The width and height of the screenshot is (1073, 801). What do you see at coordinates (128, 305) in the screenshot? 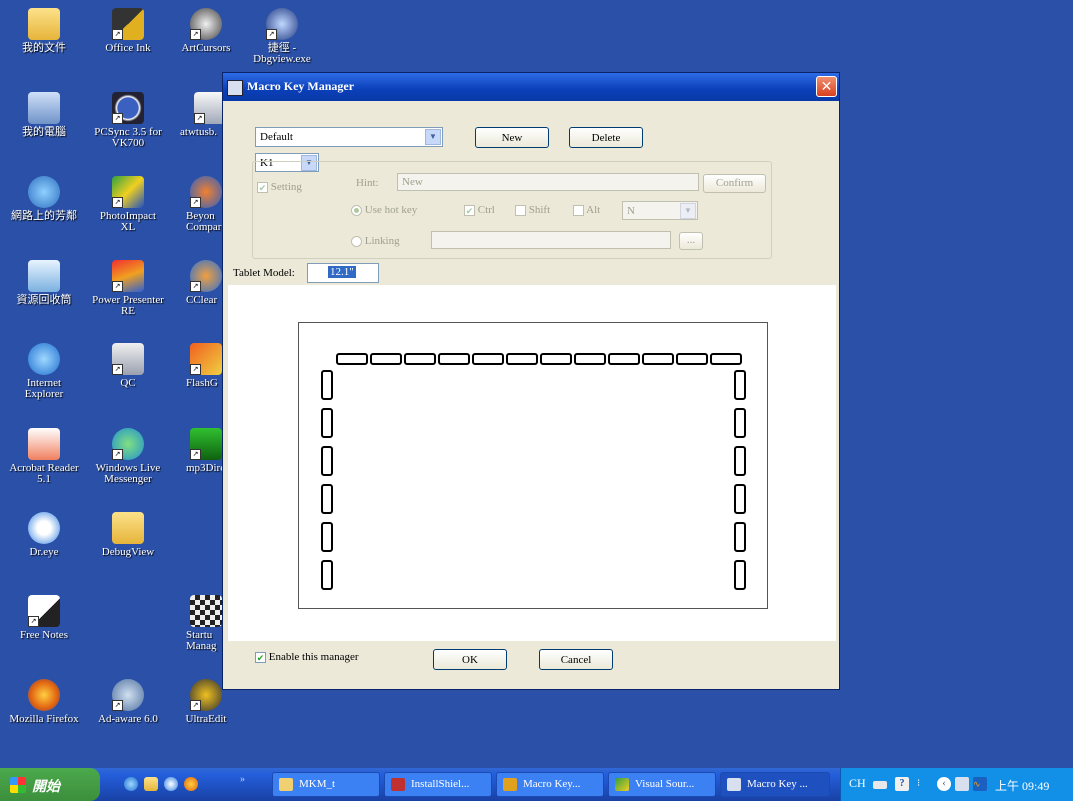
I see `desktop-icon-label: Power Presenter RE` at bounding box center [128, 305].